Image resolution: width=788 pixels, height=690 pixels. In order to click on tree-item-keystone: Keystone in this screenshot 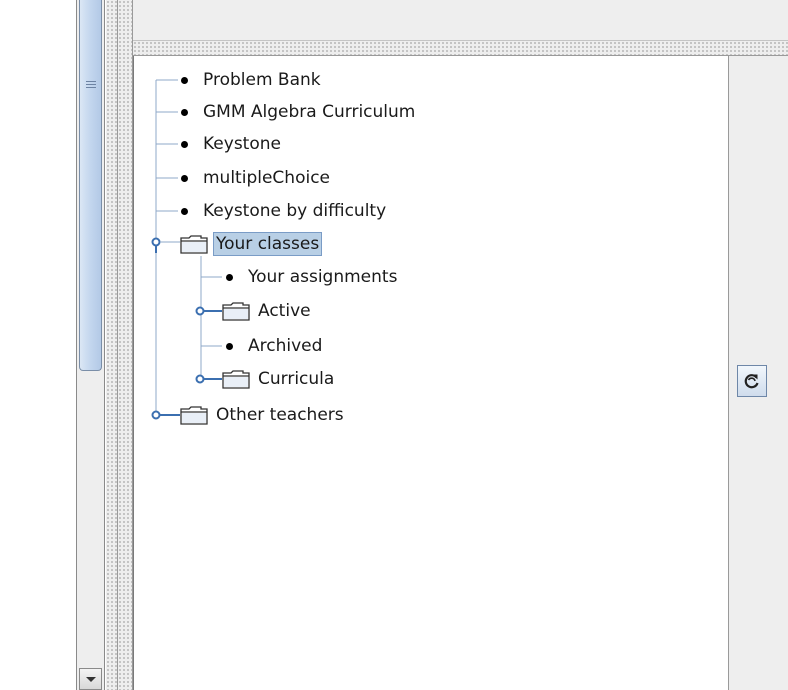, I will do `click(232, 144)`.